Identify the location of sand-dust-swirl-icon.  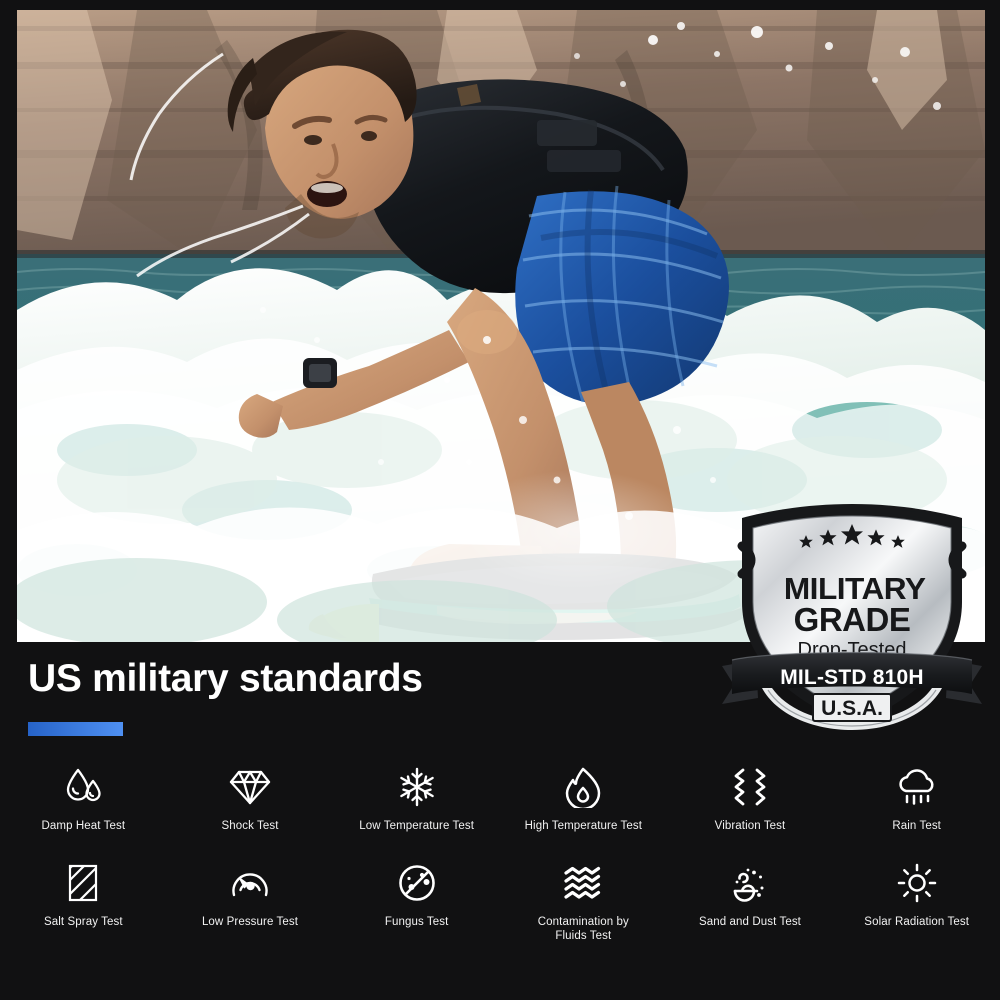
(750, 883).